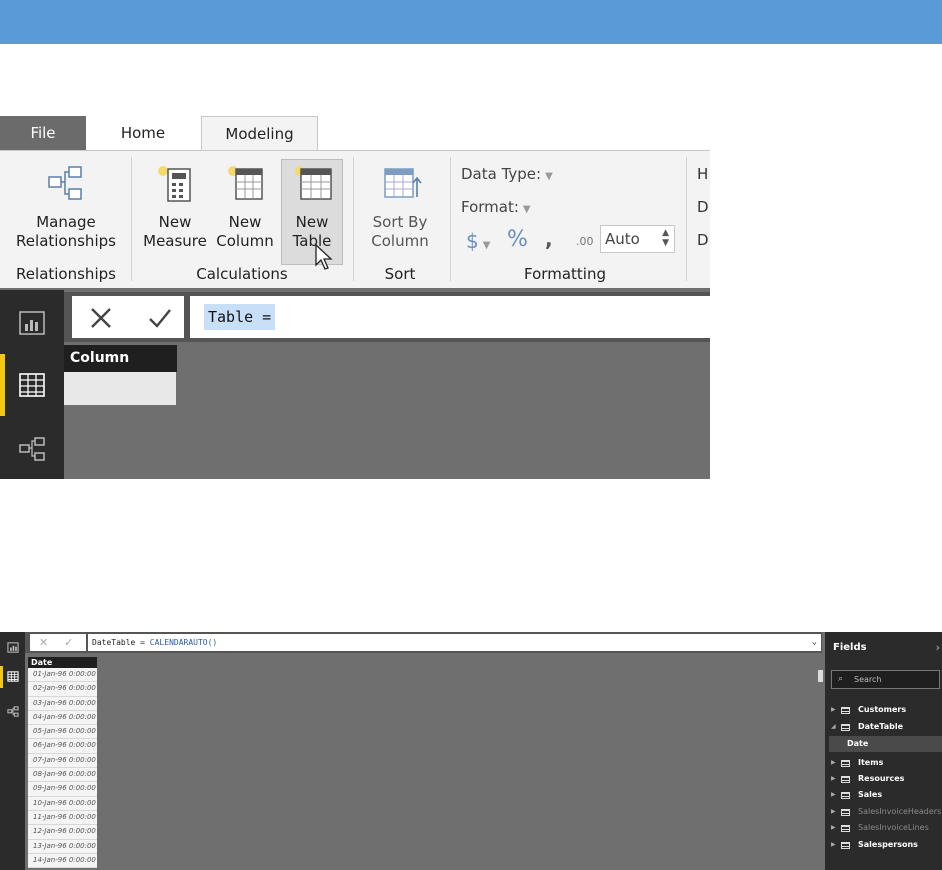 This screenshot has height=870, width=942. Describe the element at coordinates (565, 274) in the screenshot. I see `group-label-formatting: Formatting` at that location.